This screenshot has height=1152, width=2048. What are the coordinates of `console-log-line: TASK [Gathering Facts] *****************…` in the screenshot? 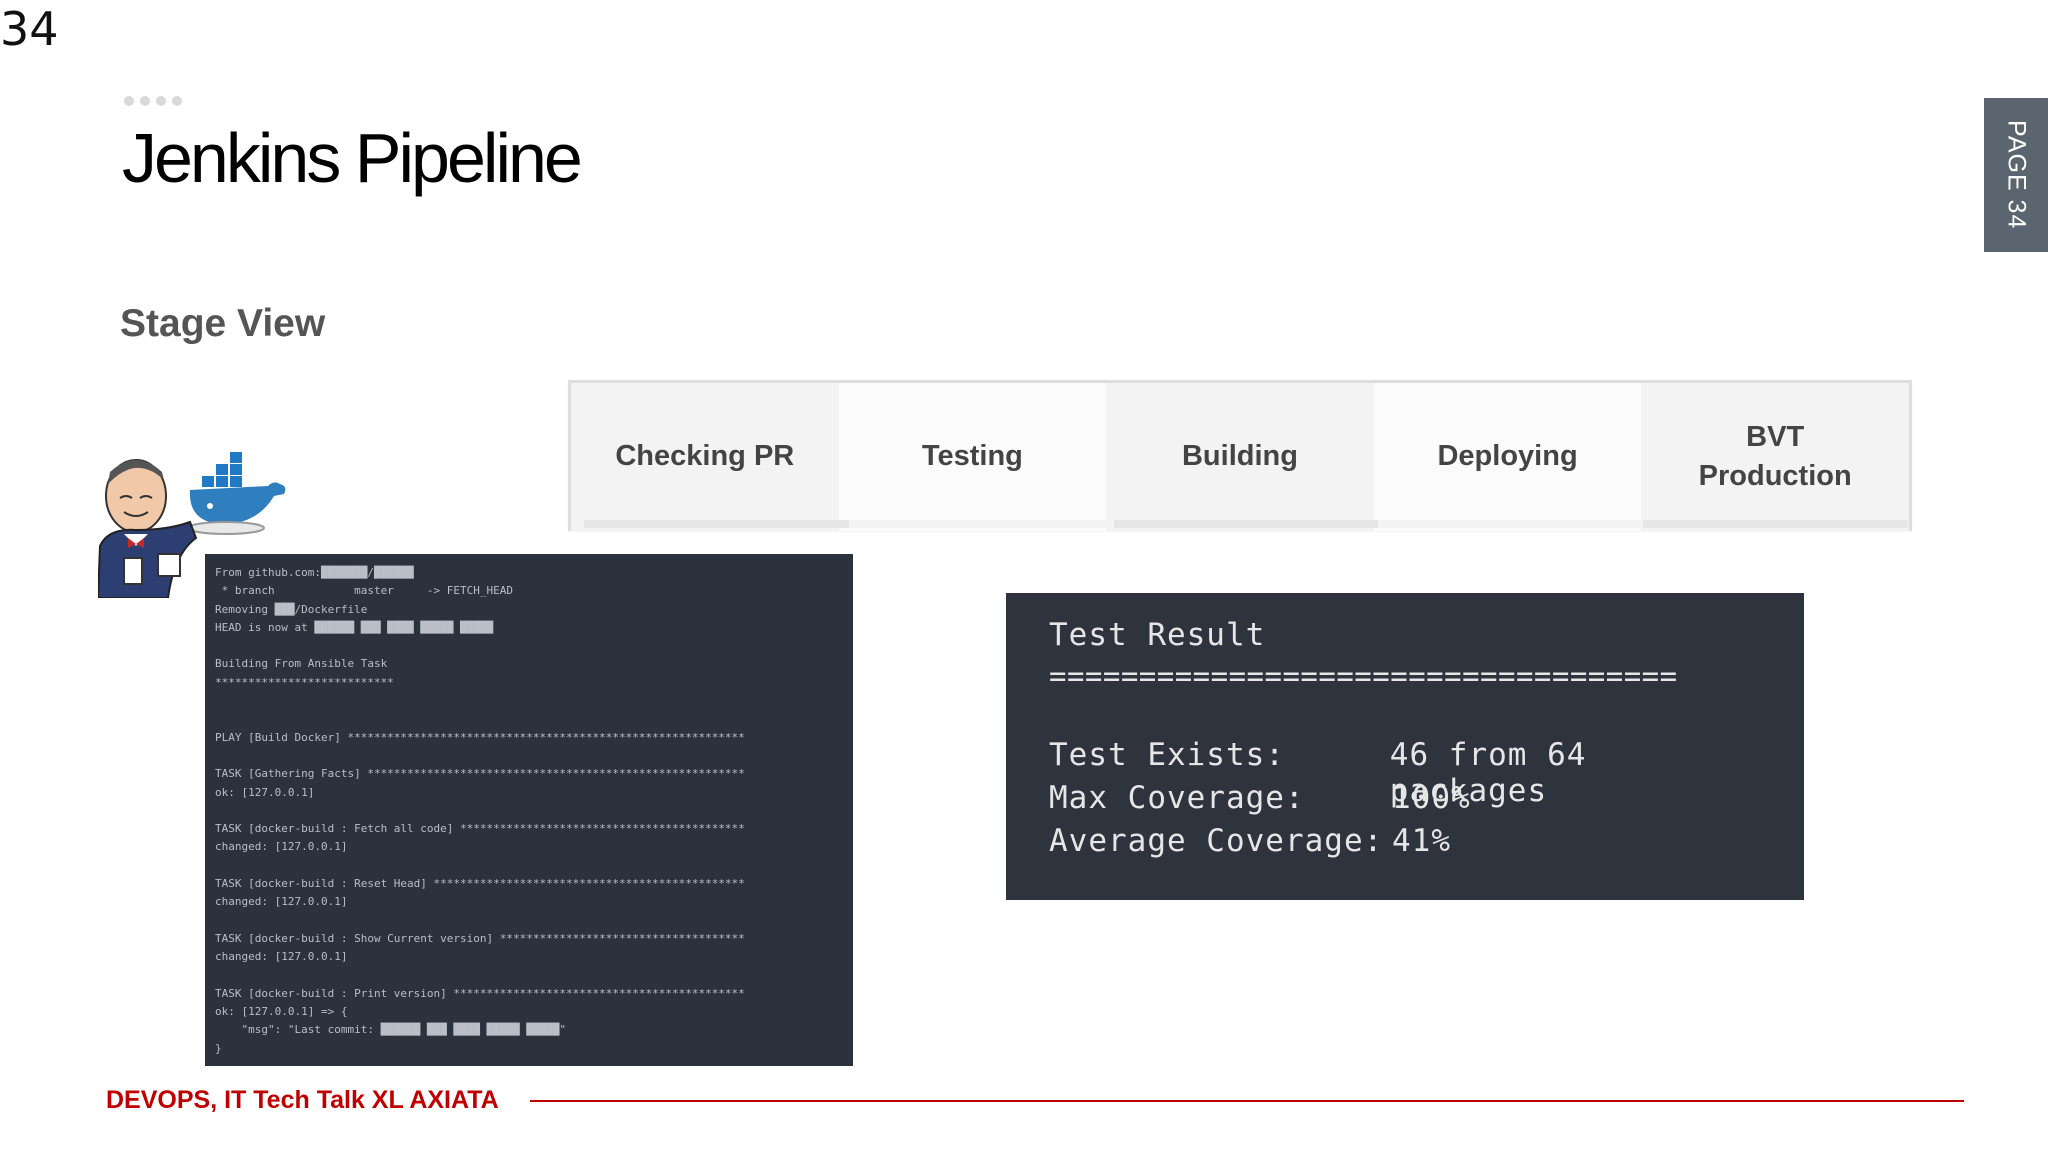 It's located at (480, 774).